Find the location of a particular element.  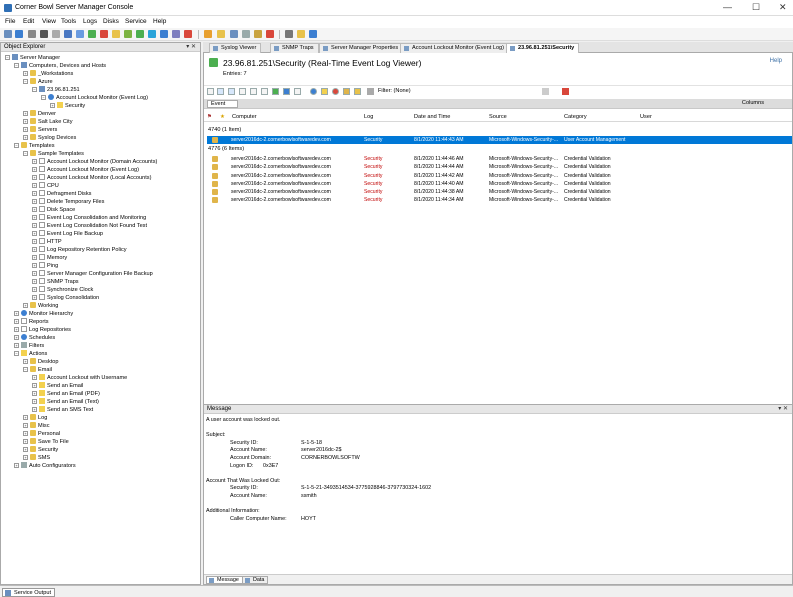

tree-item: − Templates is located at coordinates (34, 146).